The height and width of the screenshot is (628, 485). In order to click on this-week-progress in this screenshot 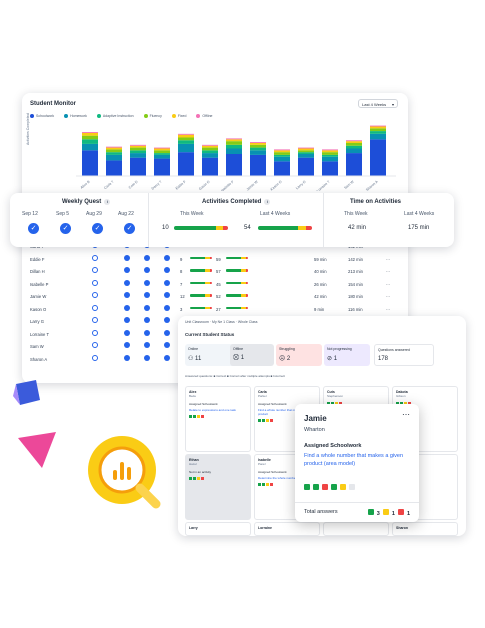, I will do `click(201, 228)`.